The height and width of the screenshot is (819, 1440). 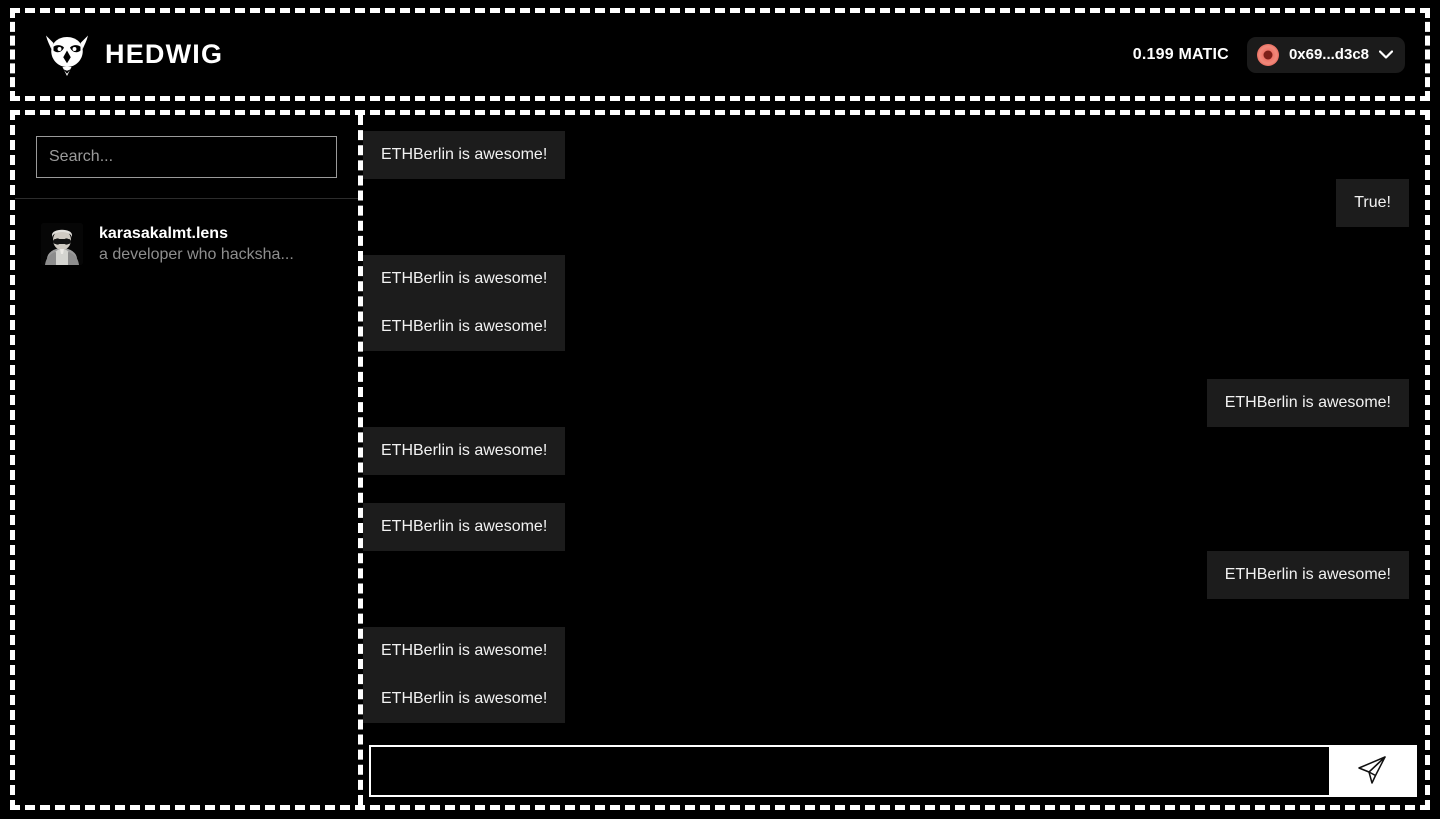 What do you see at coordinates (67, 55) in the screenshot?
I see `owl-icon` at bounding box center [67, 55].